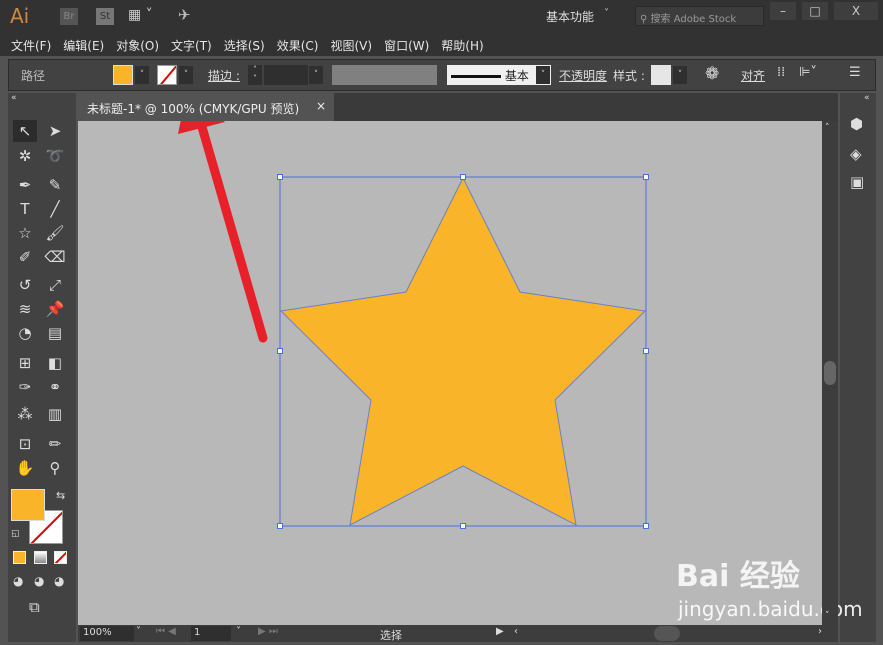 The height and width of the screenshot is (645, 883). I want to click on scroll-down-icon: ˅, so click(827, 616).